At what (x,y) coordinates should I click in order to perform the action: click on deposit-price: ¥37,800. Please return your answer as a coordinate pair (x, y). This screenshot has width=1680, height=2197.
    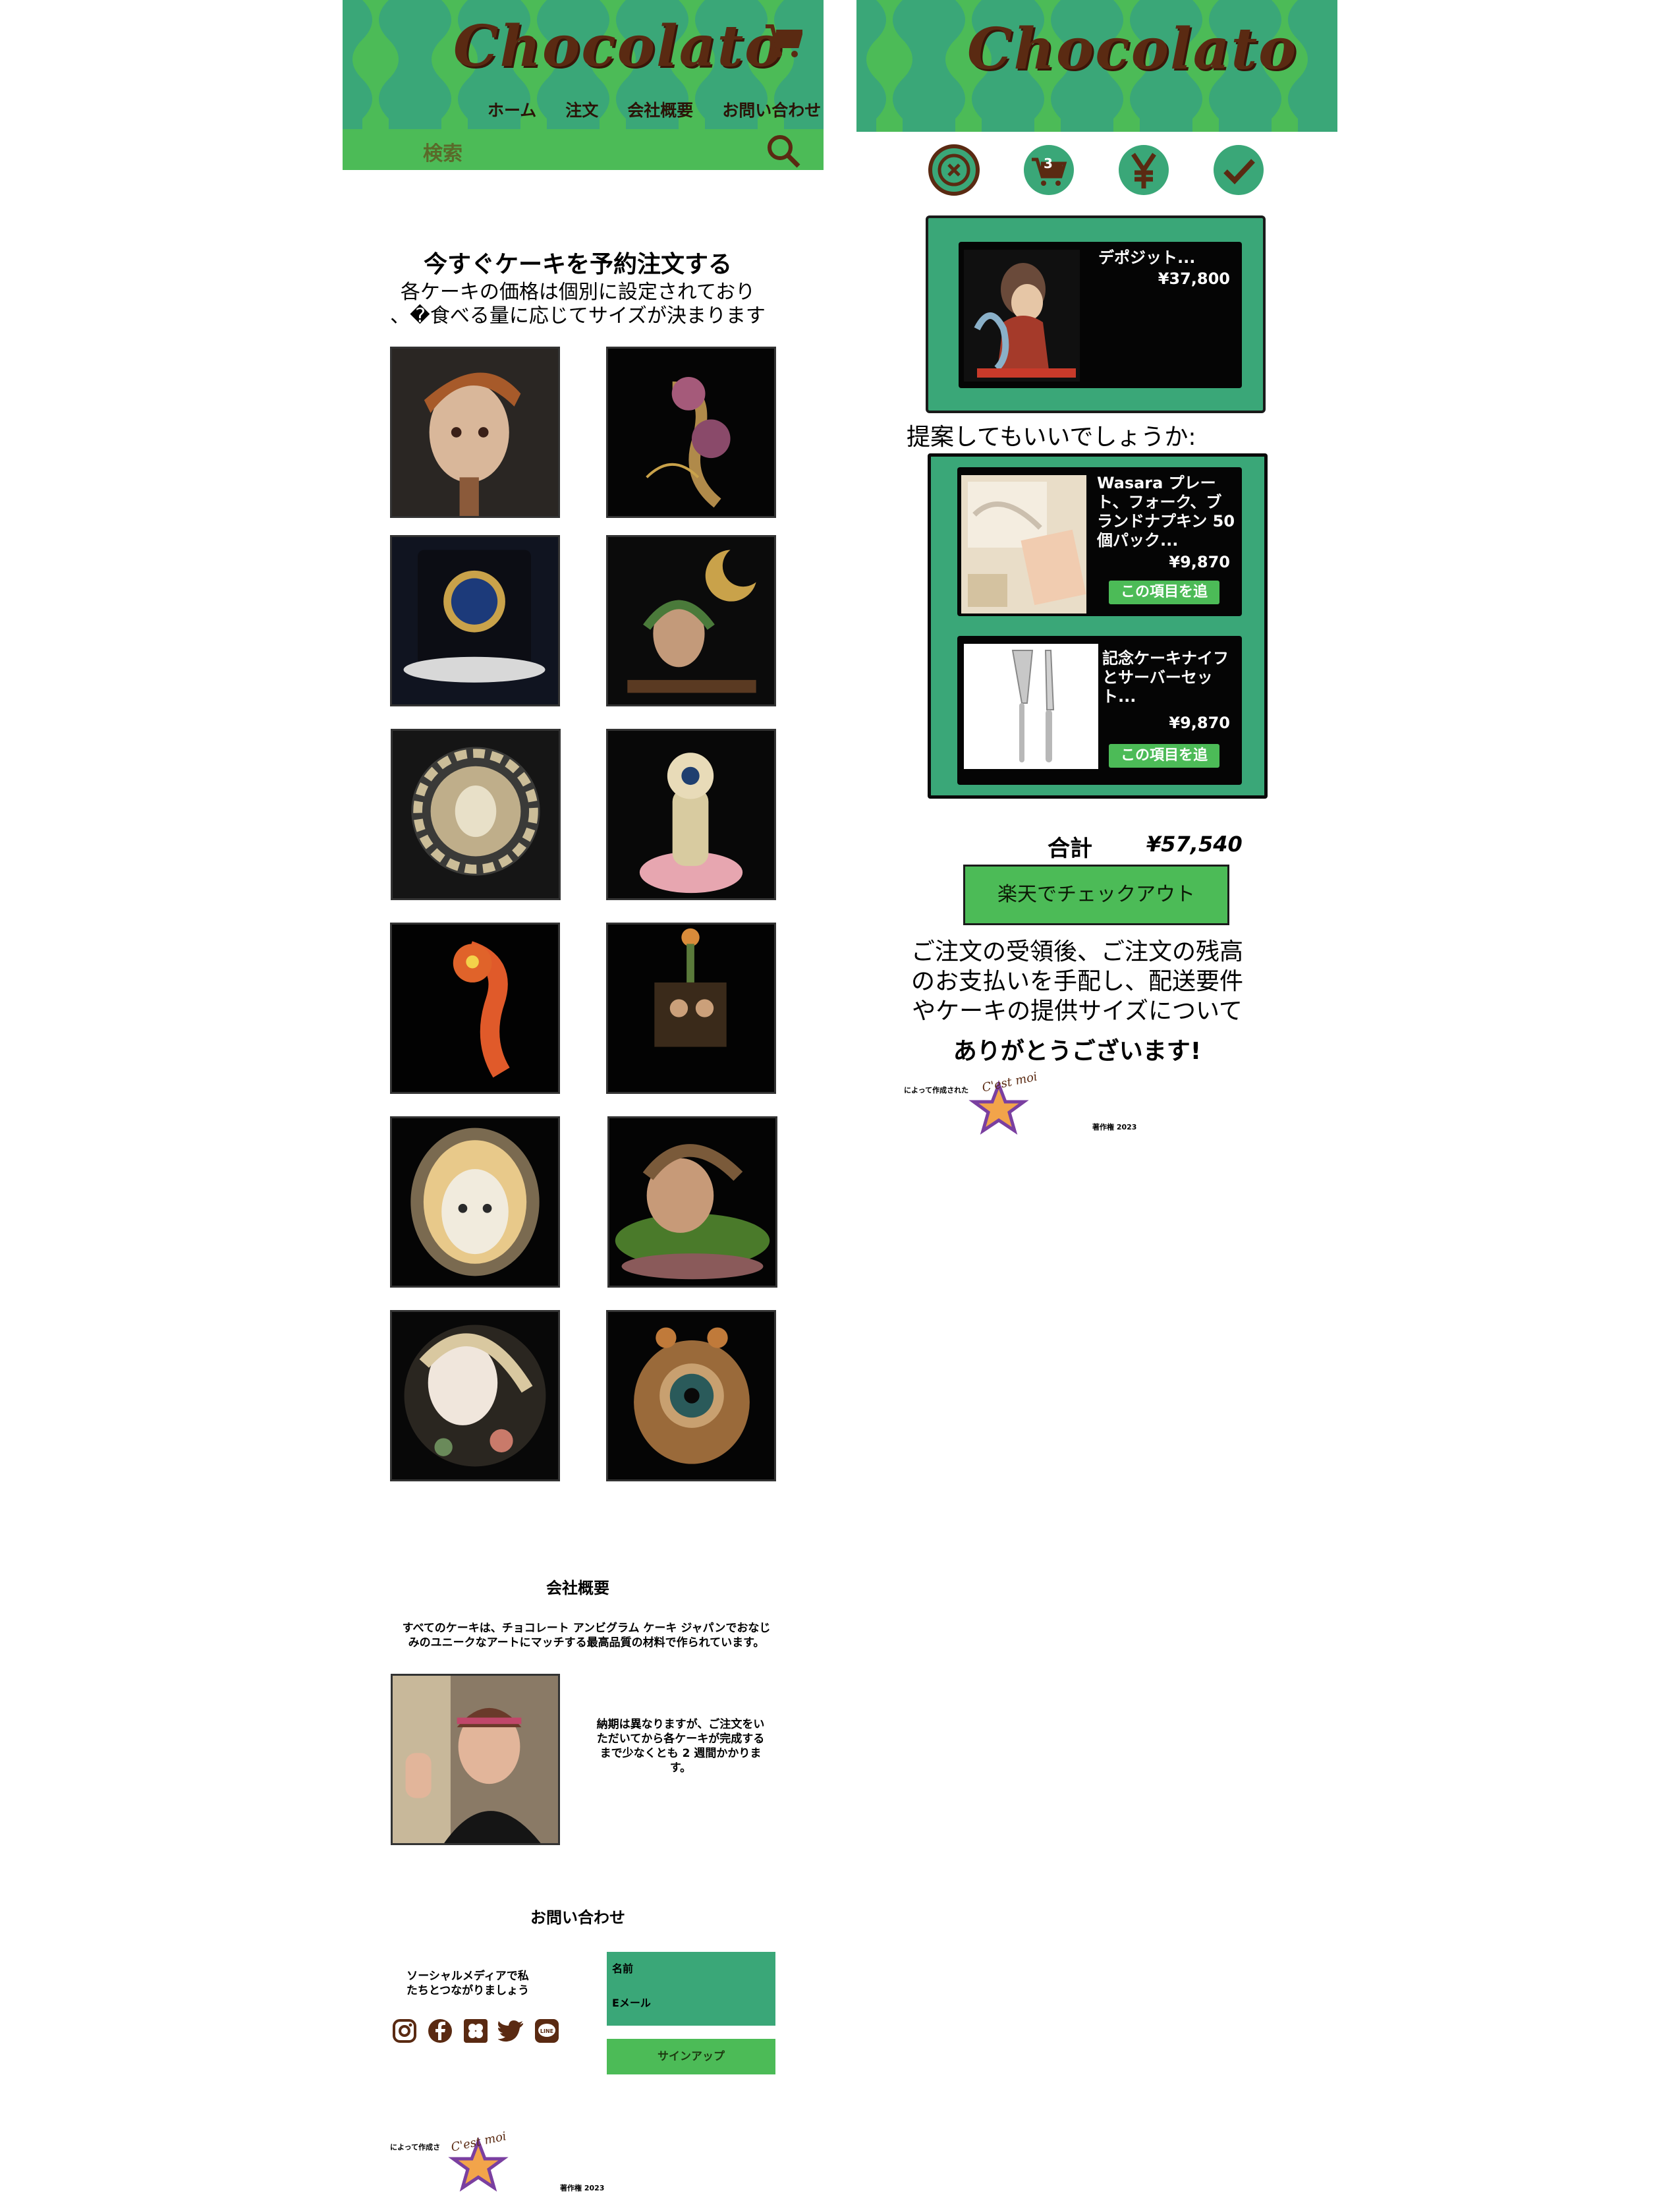
    Looking at the image, I should click on (1194, 279).